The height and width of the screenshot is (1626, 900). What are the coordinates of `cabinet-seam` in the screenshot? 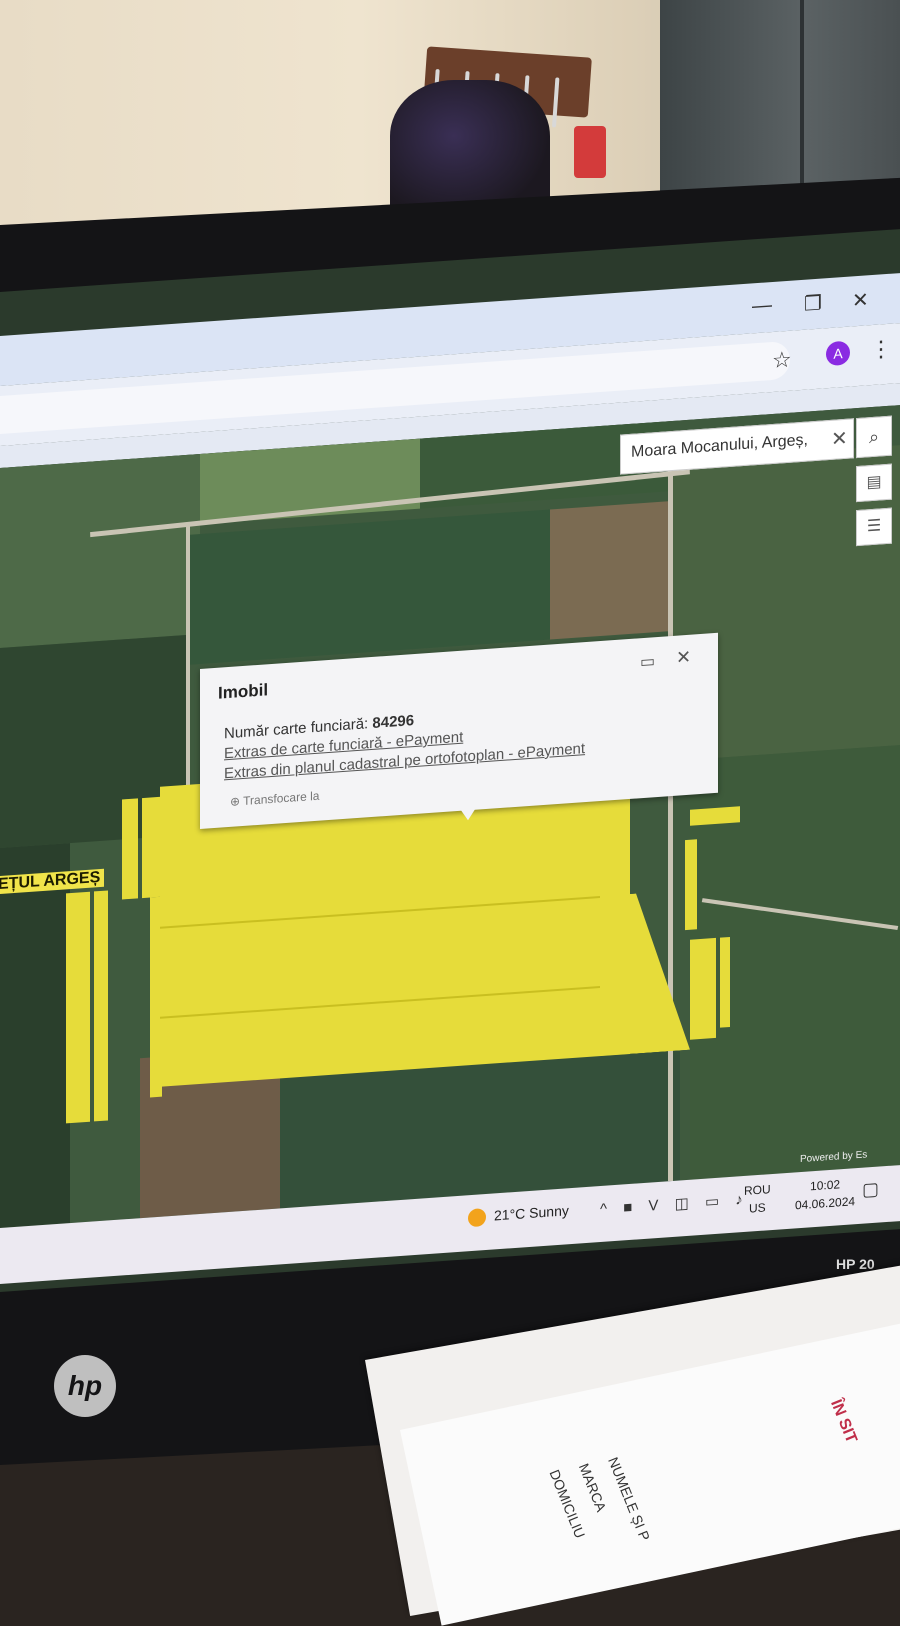 It's located at (802, 100).